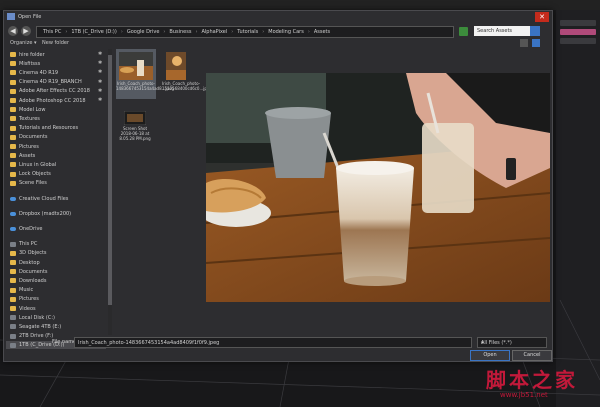  What do you see at coordinates (28, 280) in the screenshot?
I see `sidebar-item: Downloads` at bounding box center [28, 280].